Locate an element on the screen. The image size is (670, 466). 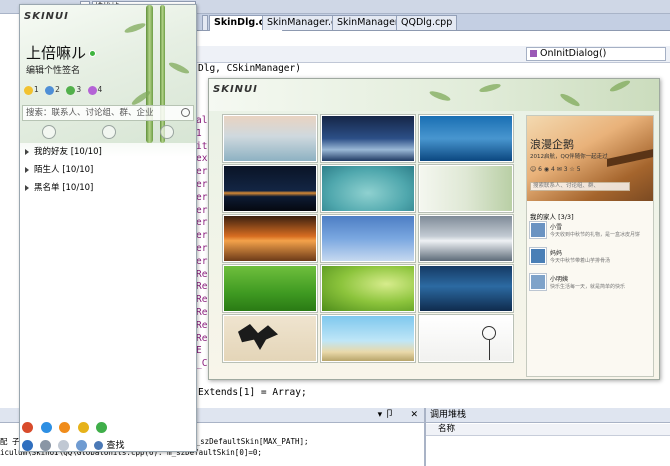
skin-thumbnail-sketch is located at coordinates (466, 338).